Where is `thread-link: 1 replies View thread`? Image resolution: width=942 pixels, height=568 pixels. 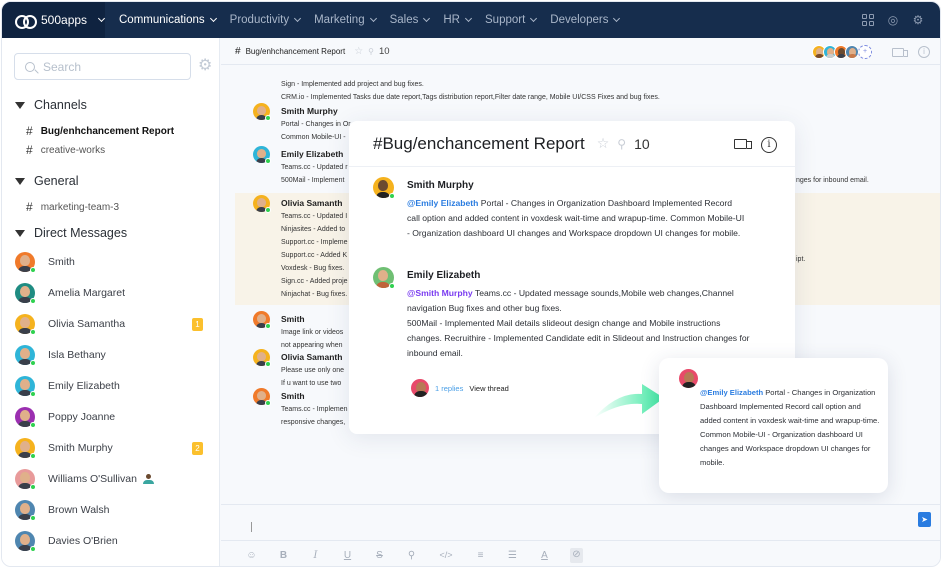 thread-link: 1 replies View thread is located at coordinates (460, 388).